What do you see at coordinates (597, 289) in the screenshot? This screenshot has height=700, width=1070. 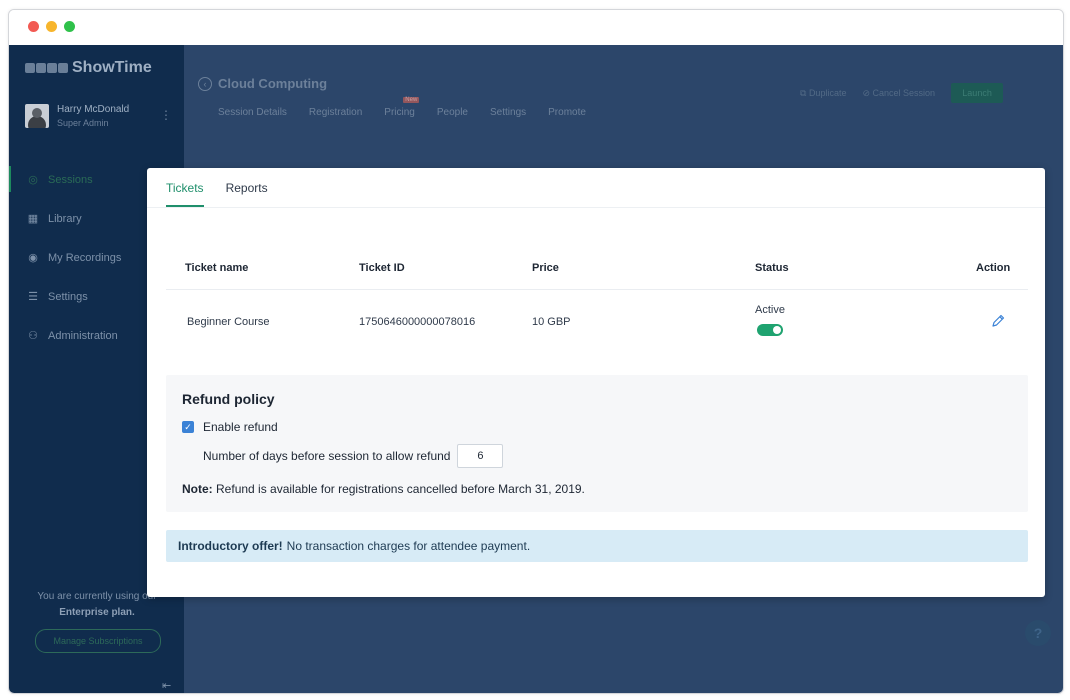 I see `table-divider` at bounding box center [597, 289].